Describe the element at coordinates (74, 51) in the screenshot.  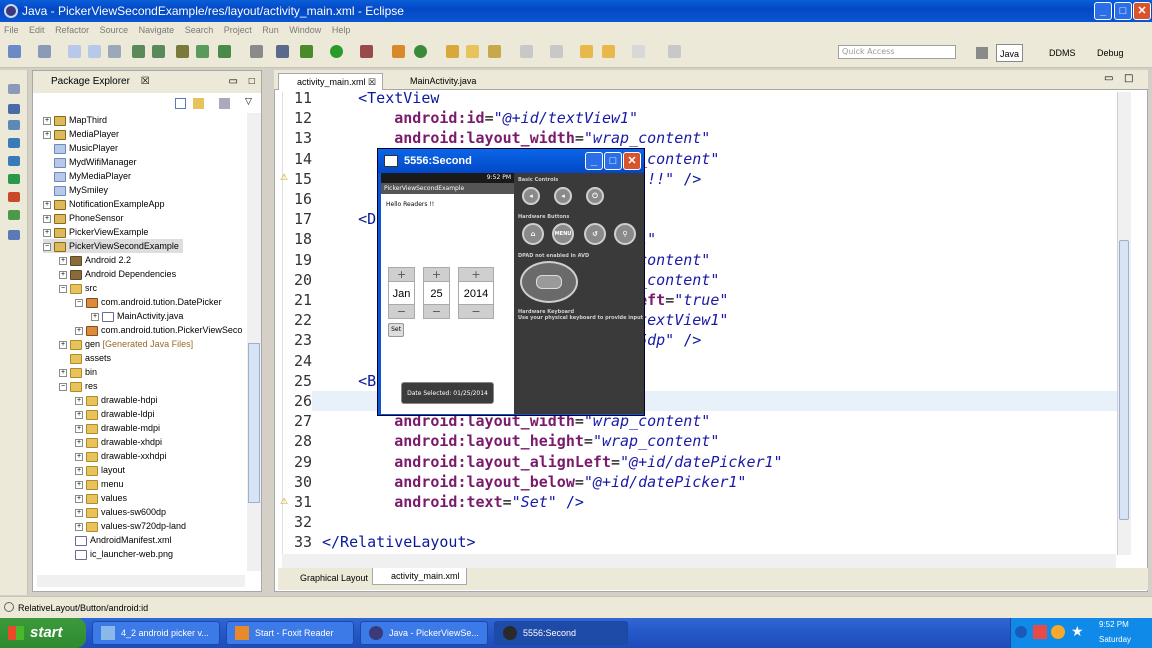
I see `save-icon` at that location.